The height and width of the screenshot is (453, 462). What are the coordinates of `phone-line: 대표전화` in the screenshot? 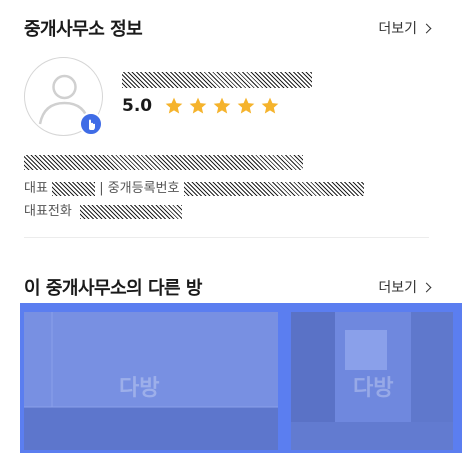 It's located at (103, 209).